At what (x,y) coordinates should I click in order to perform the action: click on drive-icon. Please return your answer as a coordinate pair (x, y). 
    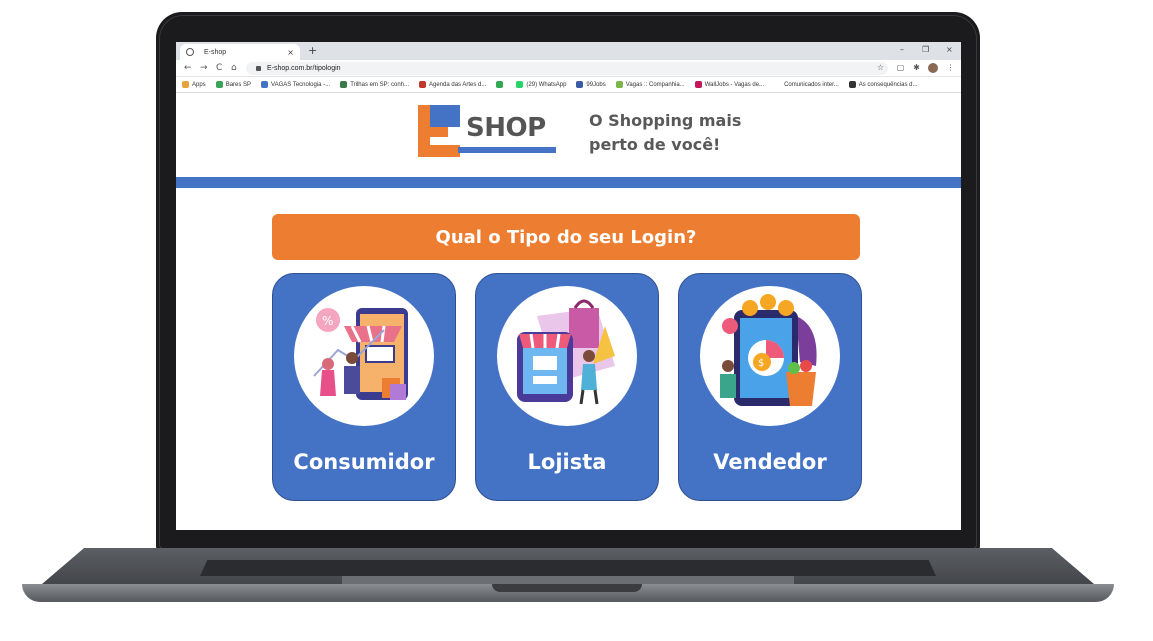
    Looking at the image, I should click on (500, 84).